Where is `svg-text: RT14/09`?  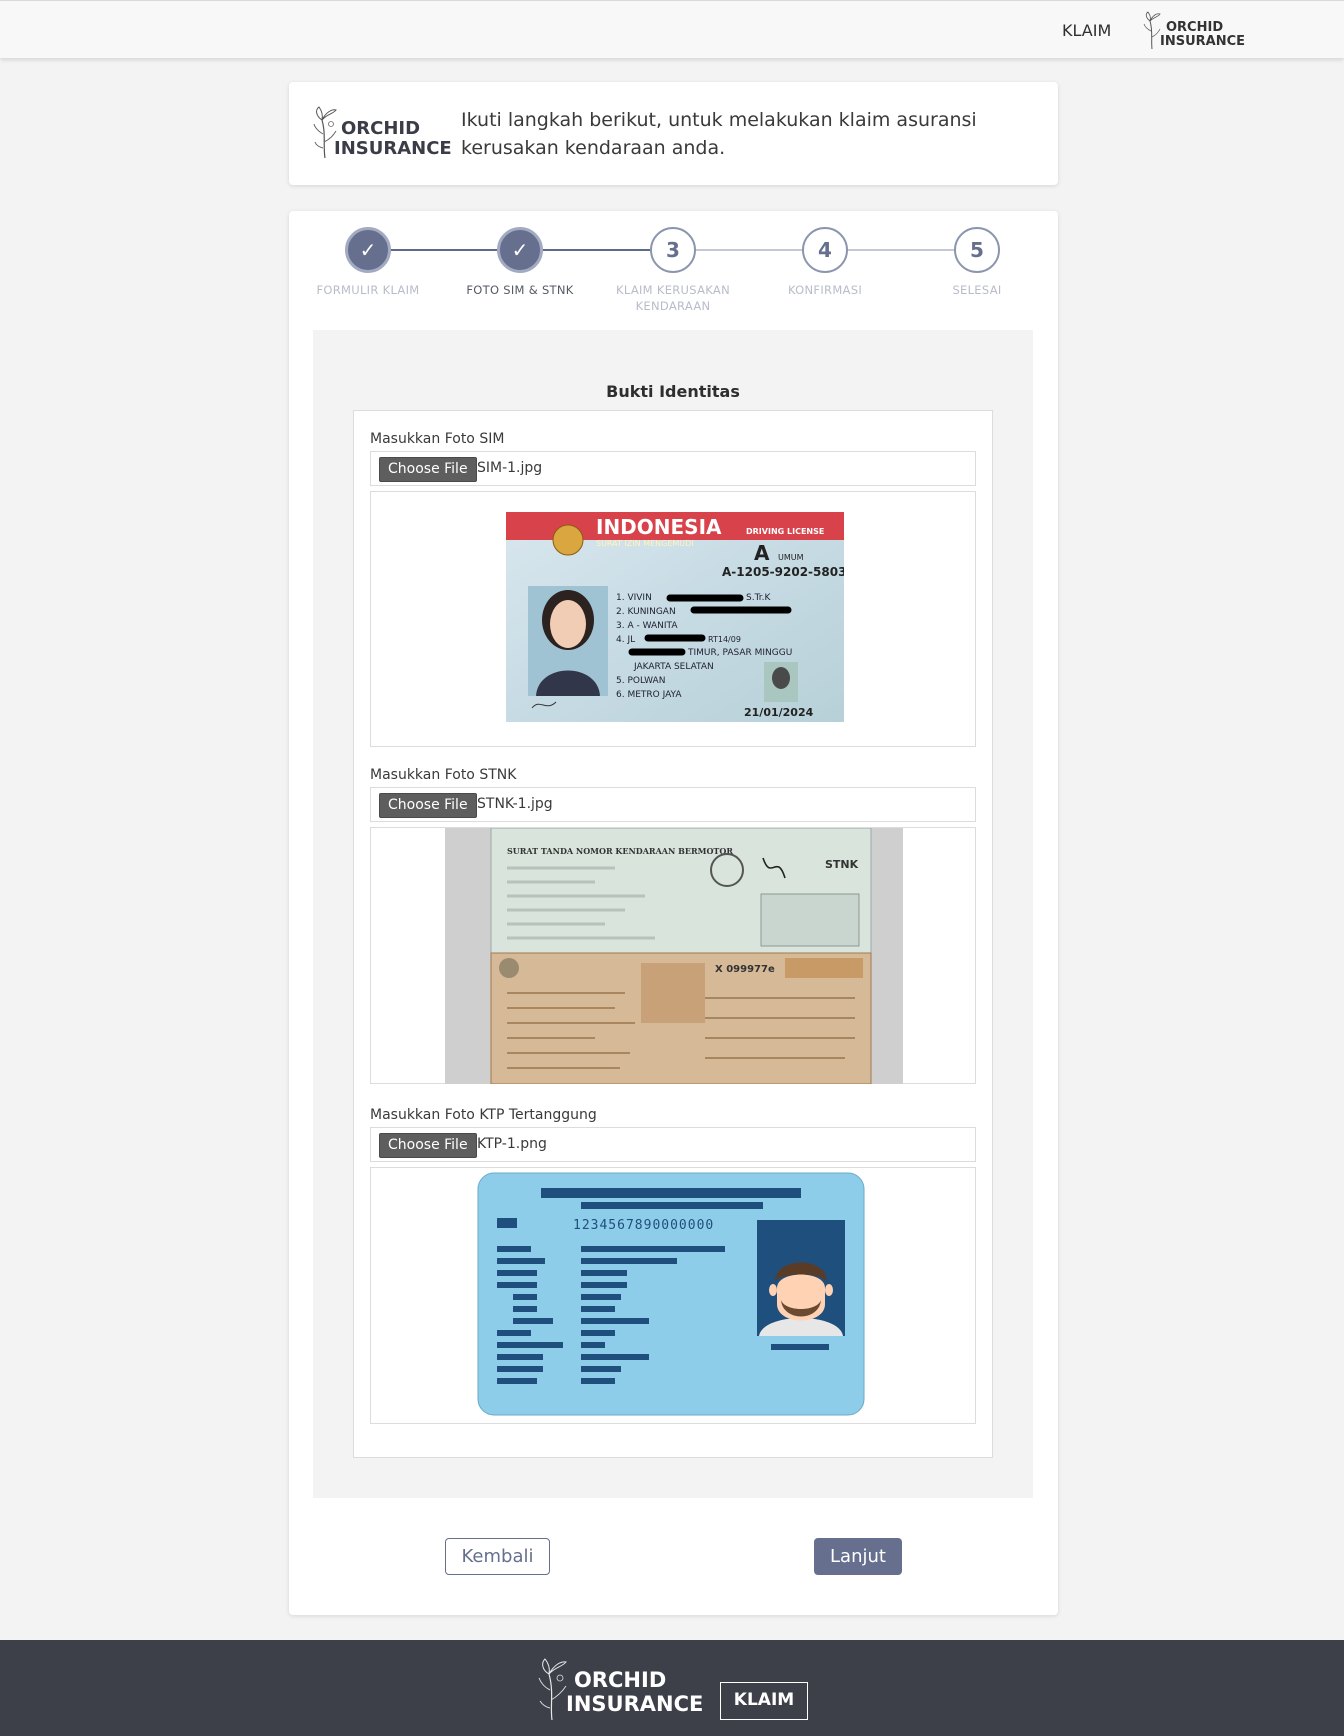 svg-text: RT14/09 is located at coordinates (724, 639).